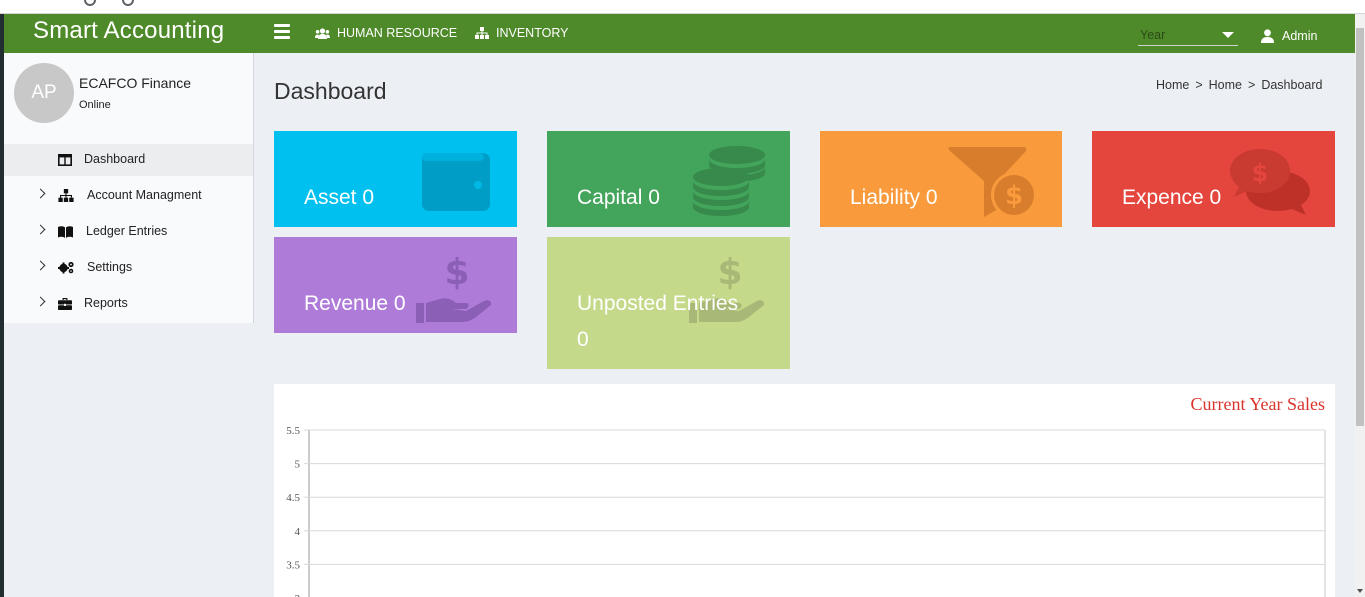  I want to click on wallet-icon, so click(456, 182).